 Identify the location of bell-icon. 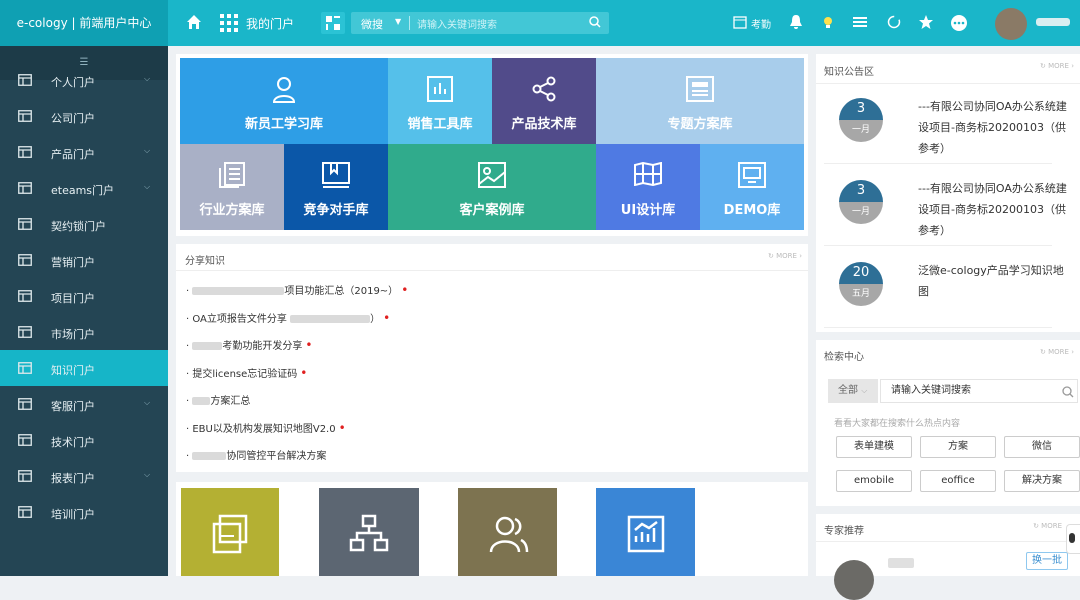
(796, 22).